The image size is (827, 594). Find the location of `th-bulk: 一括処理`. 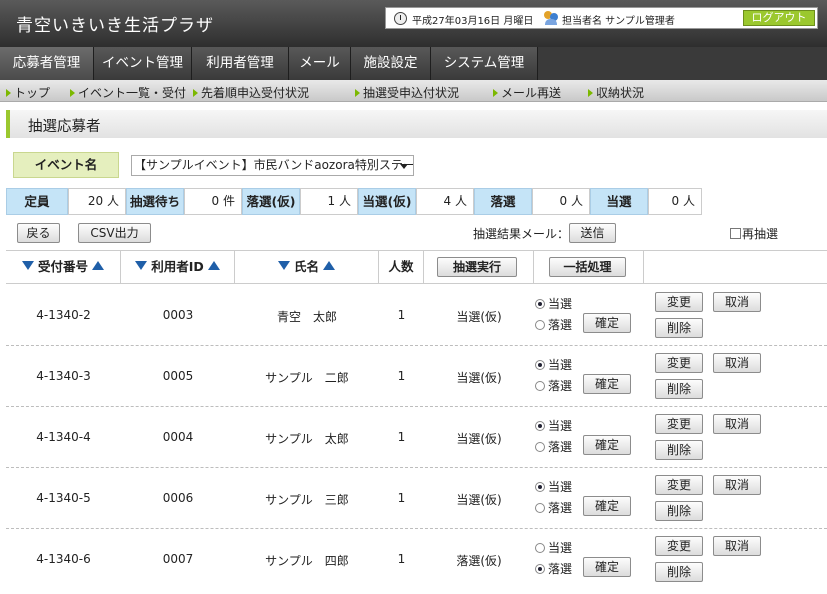

th-bulk: 一括処理 is located at coordinates (589, 267).